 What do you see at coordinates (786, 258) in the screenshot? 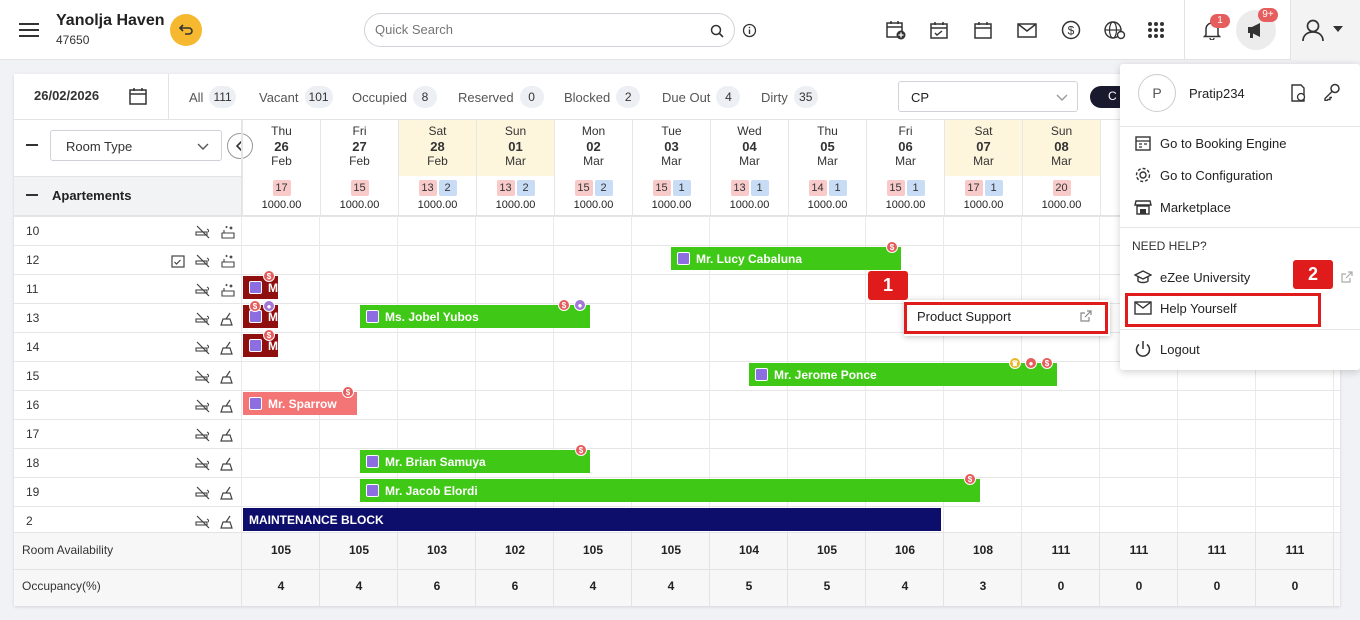
I see `booking-bar: Mr. Lucy Cabaluna` at bounding box center [786, 258].